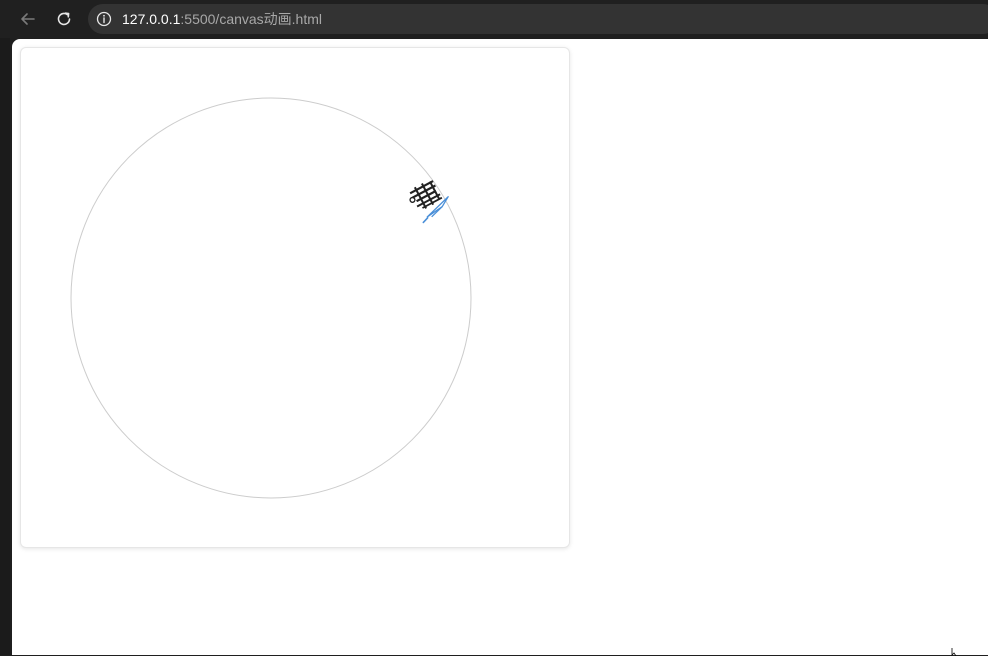  Describe the element at coordinates (5, 346) in the screenshot. I see `window-edge` at that location.